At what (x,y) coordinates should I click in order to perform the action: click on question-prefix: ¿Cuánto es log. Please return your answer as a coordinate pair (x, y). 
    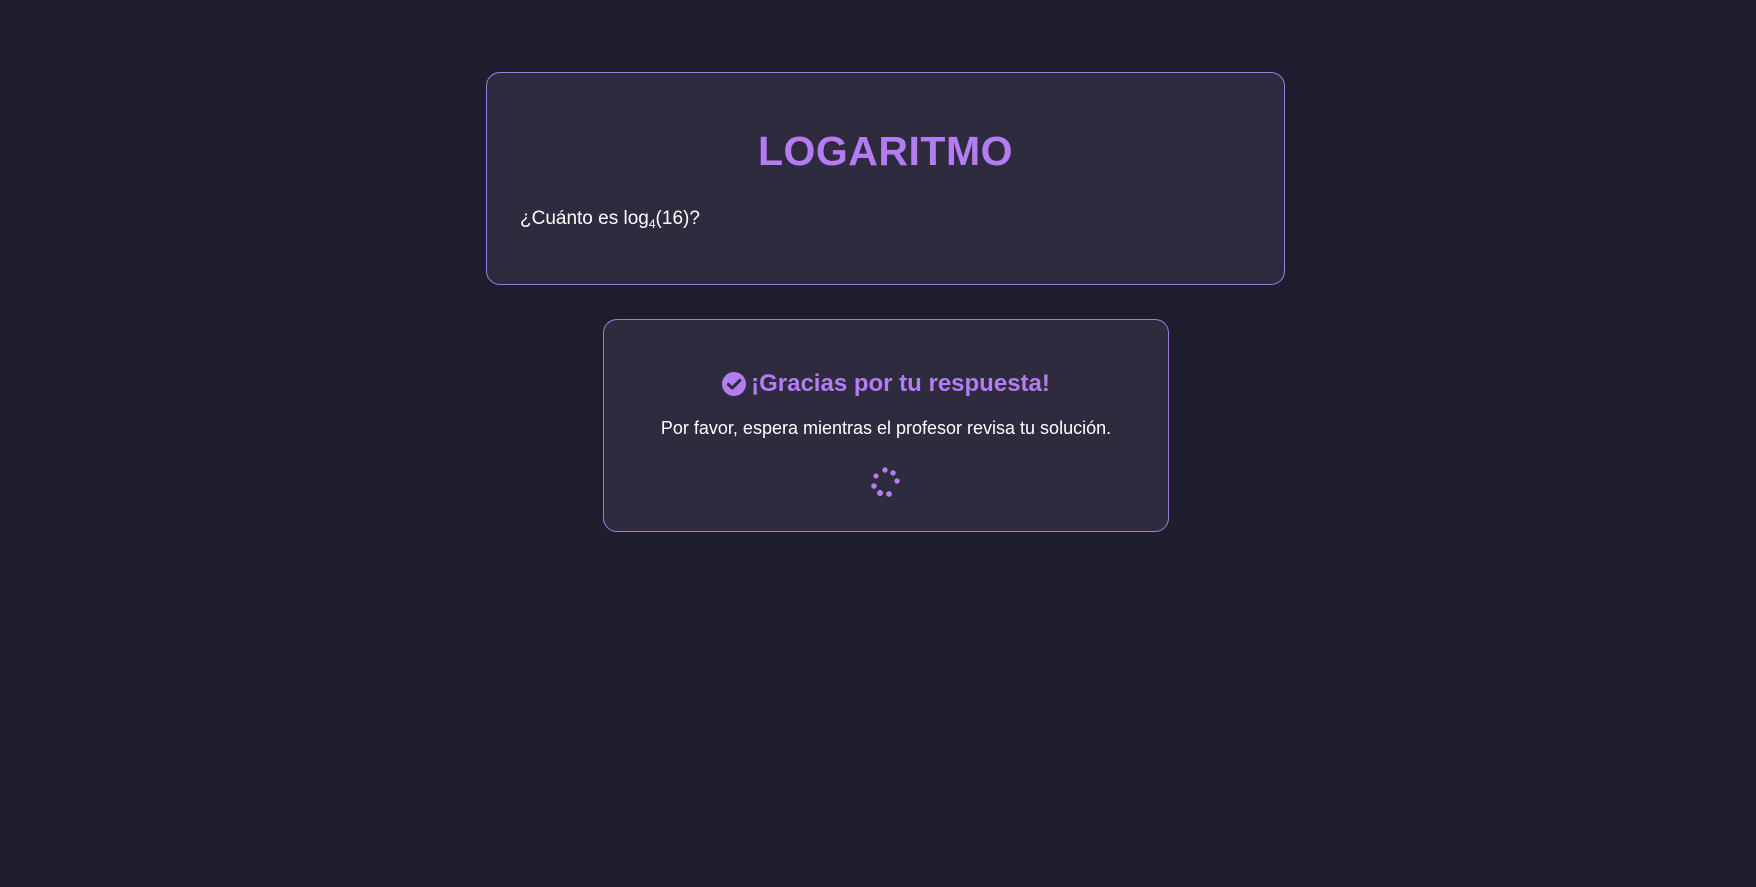
    Looking at the image, I should click on (584, 218).